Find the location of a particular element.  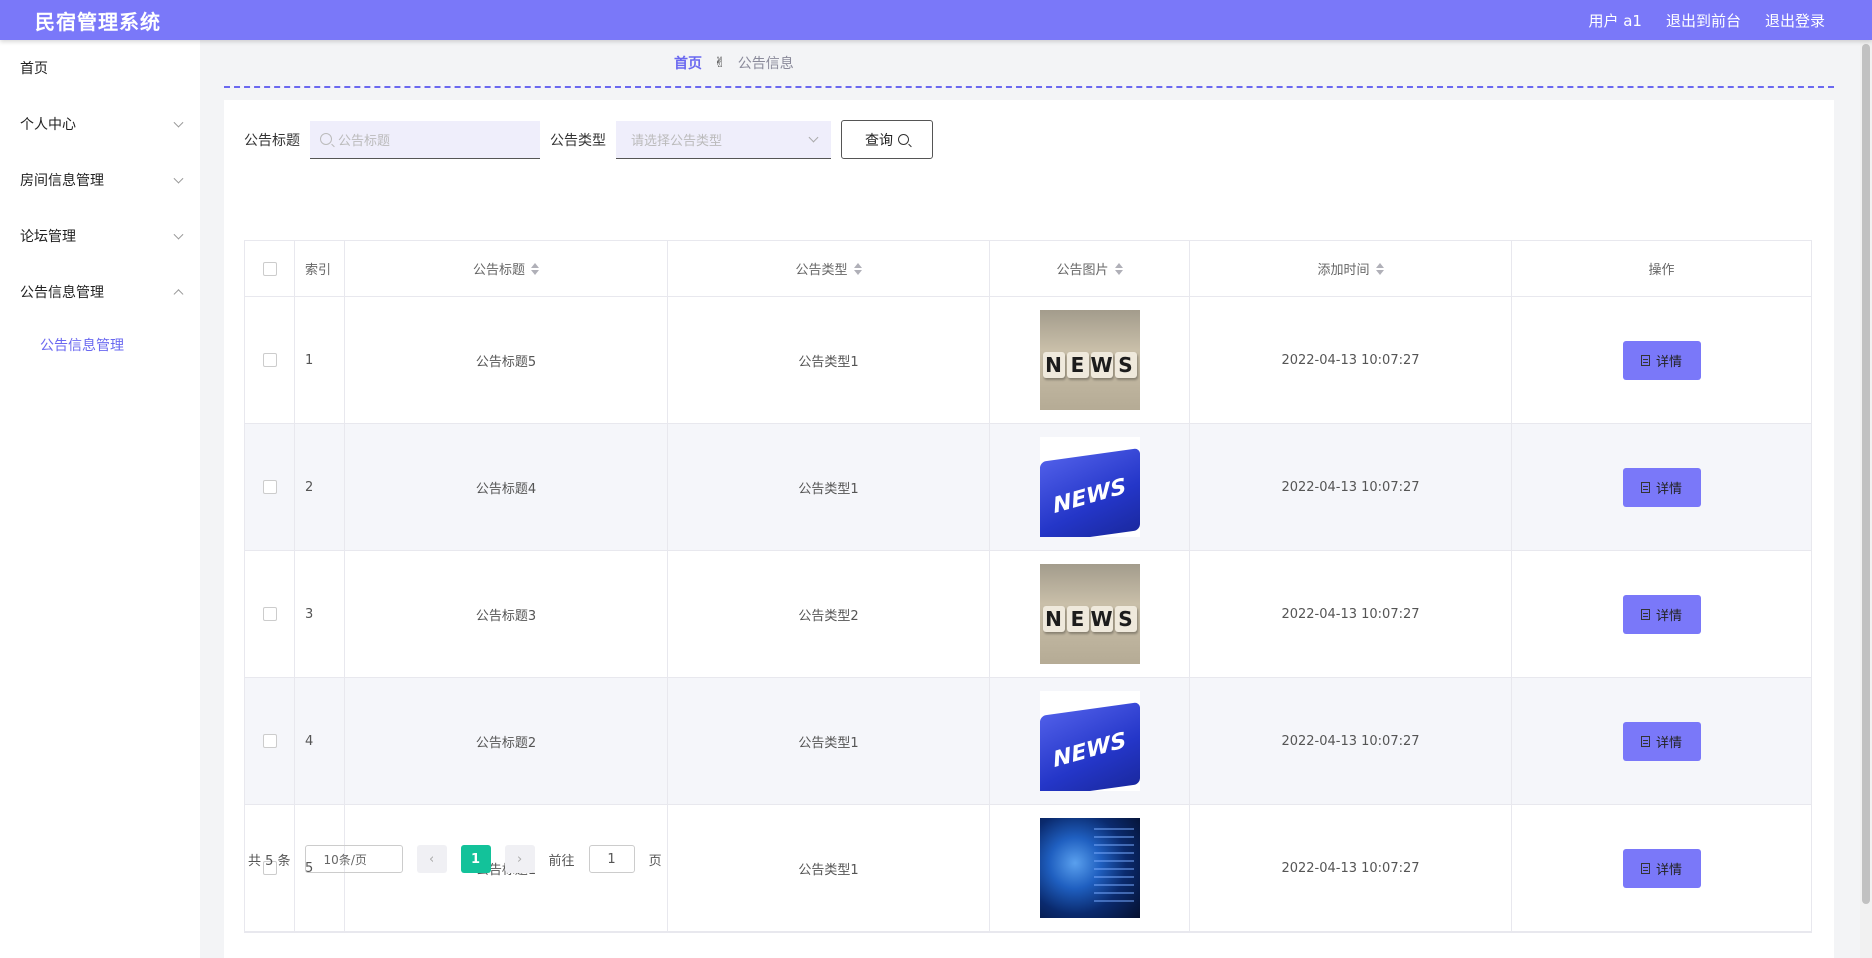

row-index: 2 is located at coordinates (320, 487).